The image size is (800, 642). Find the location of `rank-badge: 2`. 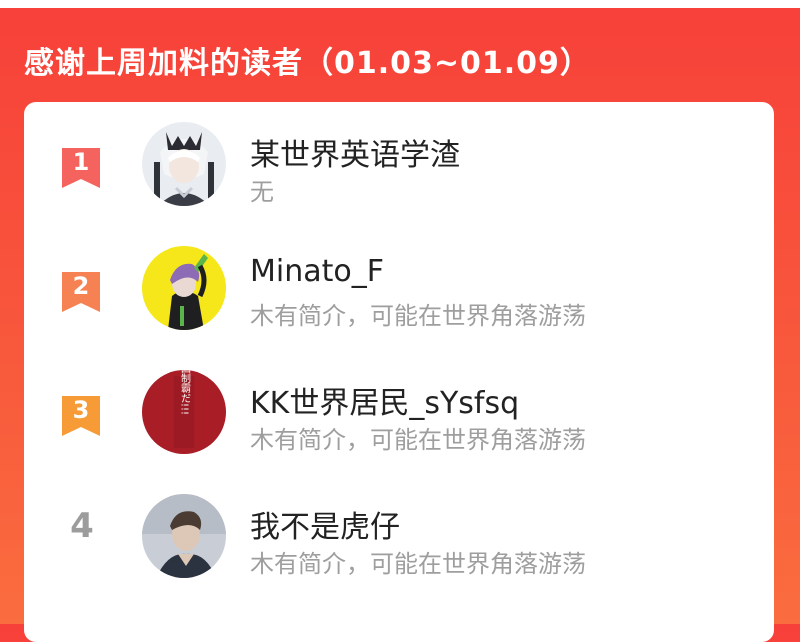

rank-badge: 2 is located at coordinates (82, 292).